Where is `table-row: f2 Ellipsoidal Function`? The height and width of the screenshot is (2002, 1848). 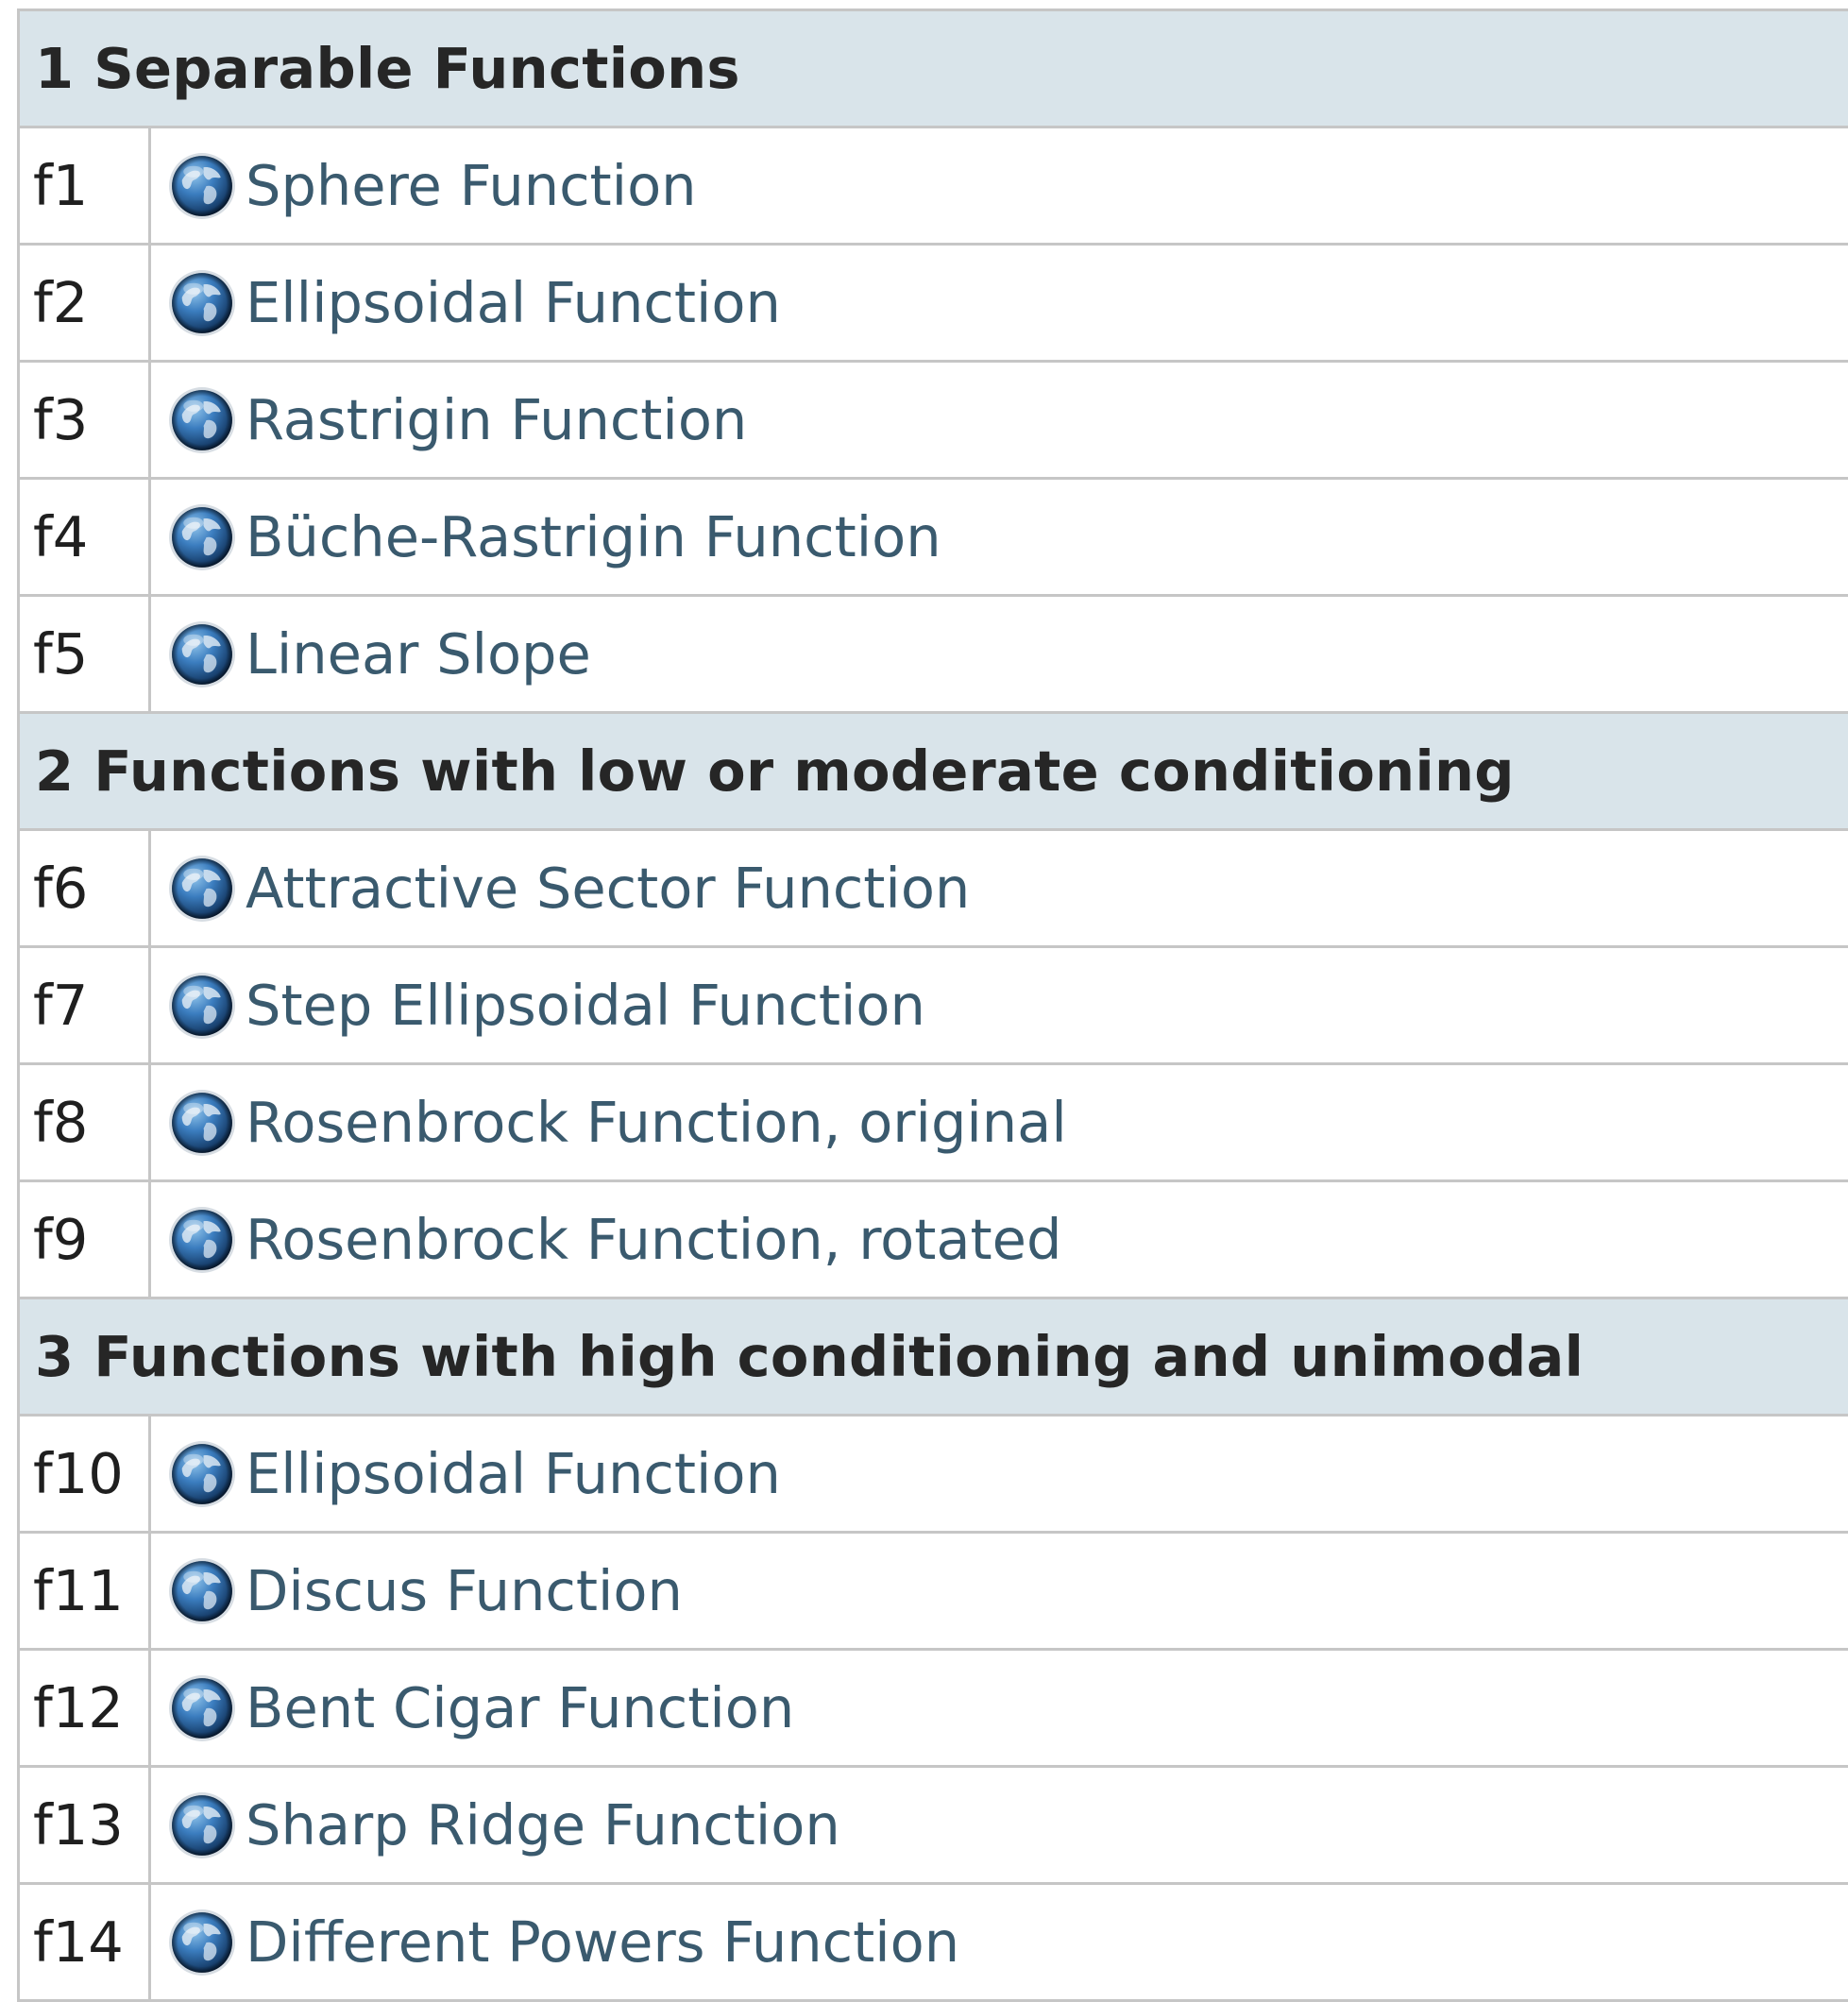 table-row: f2 Ellipsoidal Function is located at coordinates (934, 304).